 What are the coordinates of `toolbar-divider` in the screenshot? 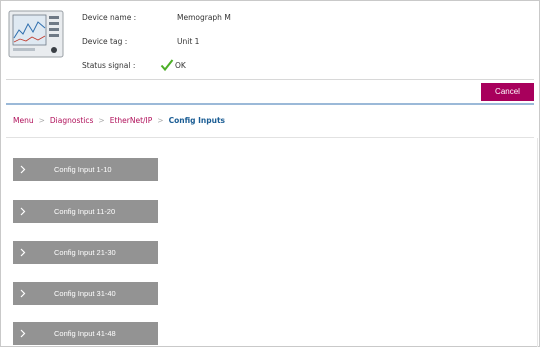 It's located at (270, 104).